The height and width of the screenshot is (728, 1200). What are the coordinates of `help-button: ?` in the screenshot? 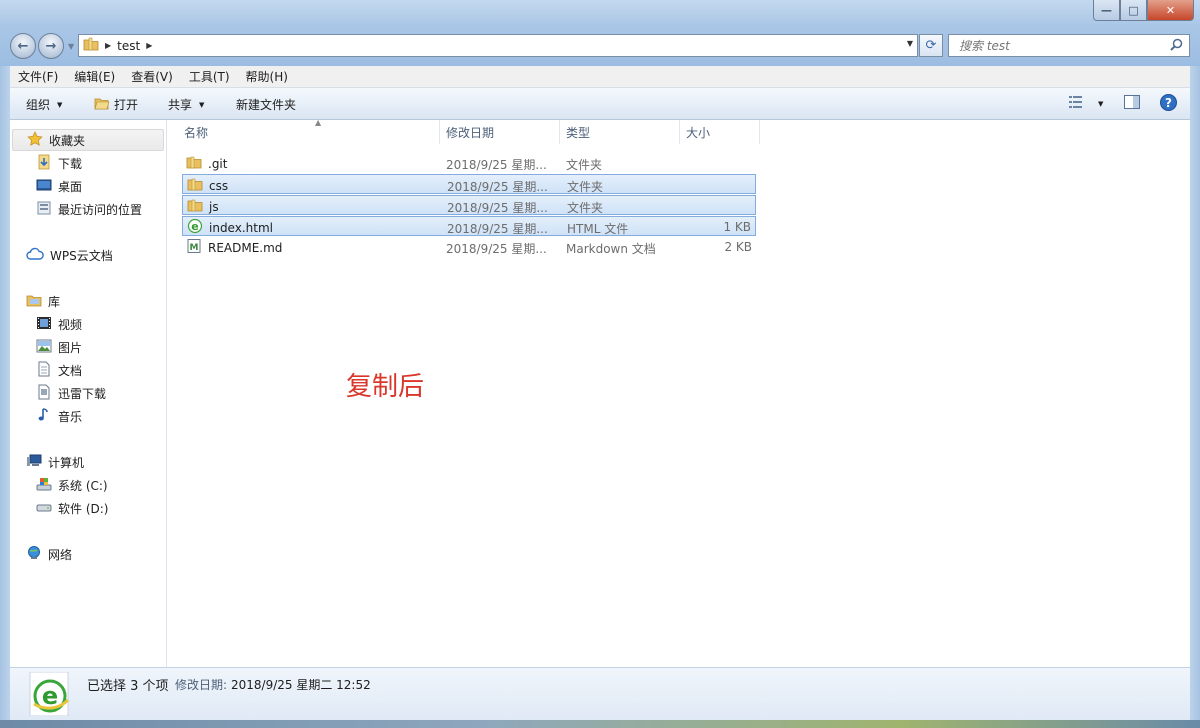 It's located at (1168, 104).